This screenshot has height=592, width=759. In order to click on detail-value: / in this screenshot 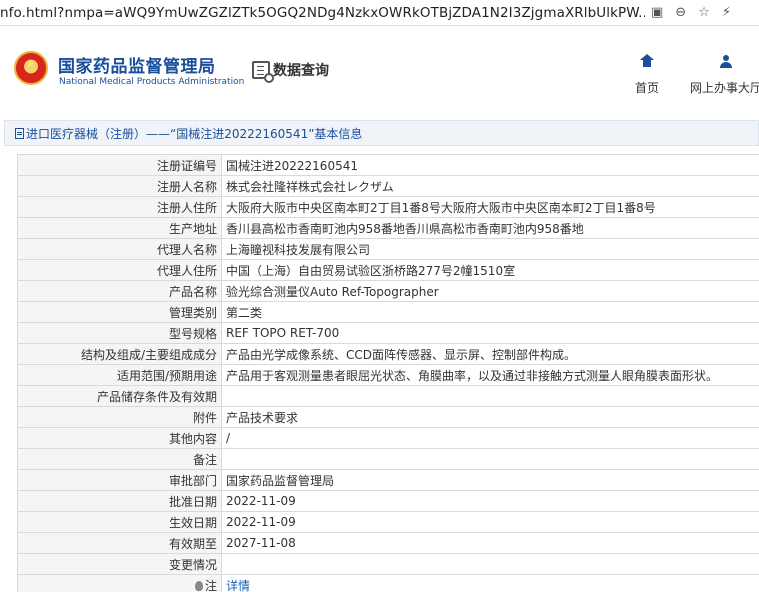, I will do `click(490, 438)`.